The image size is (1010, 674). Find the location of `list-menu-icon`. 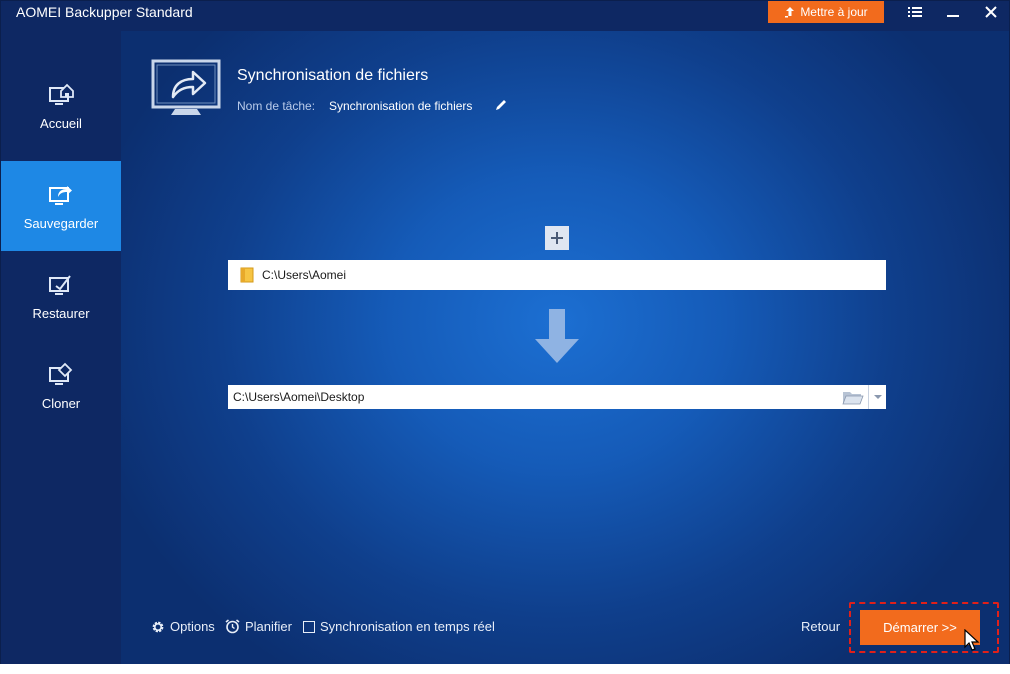

list-menu-icon is located at coordinates (915, 12).